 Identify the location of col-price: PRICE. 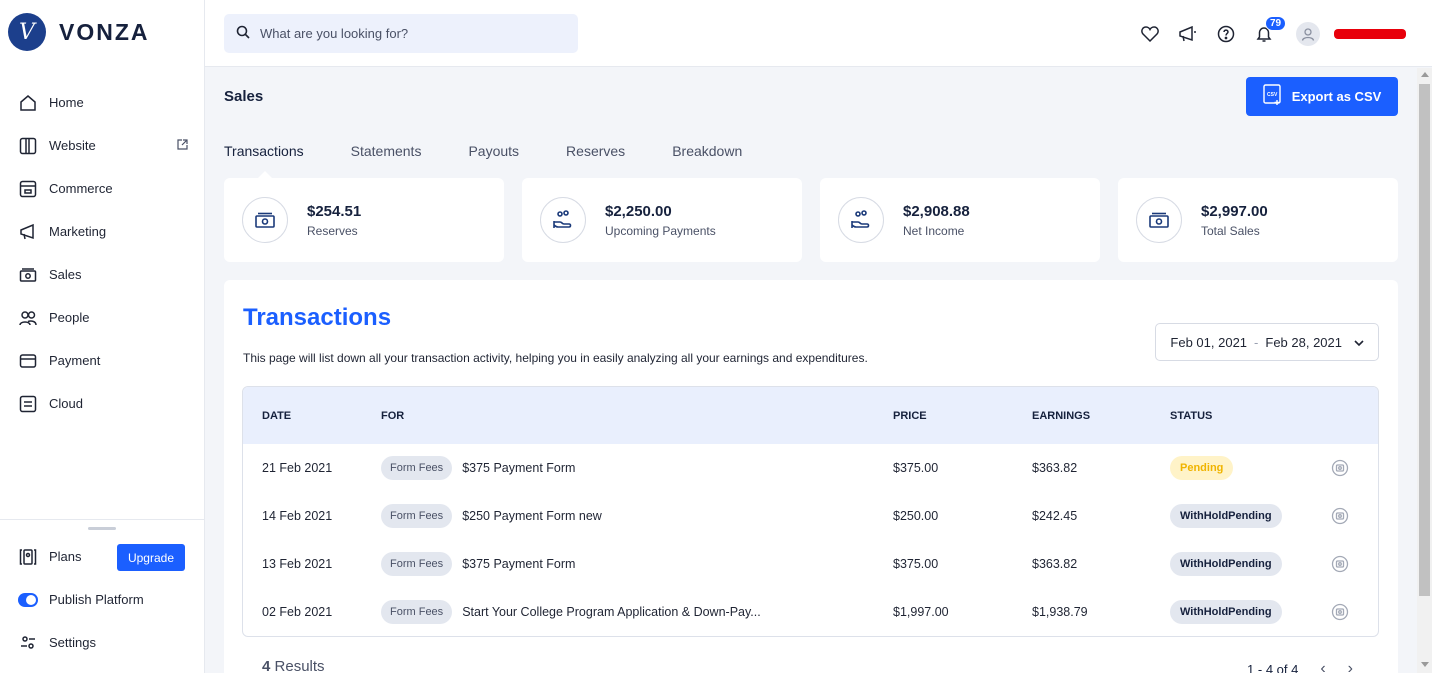
(962, 416).